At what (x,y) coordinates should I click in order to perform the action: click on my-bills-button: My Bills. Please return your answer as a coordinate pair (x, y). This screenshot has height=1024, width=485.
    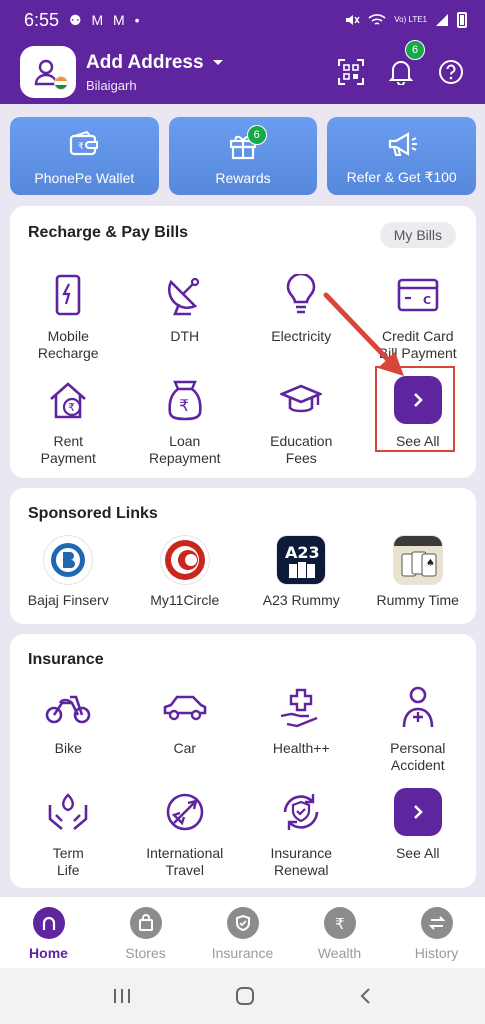
    Looking at the image, I should click on (417, 235).